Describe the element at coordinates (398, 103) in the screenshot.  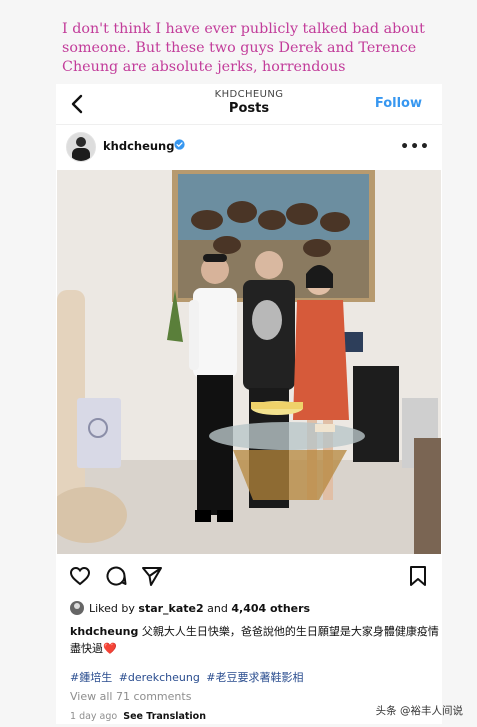
I see `follow-button: Follow` at that location.